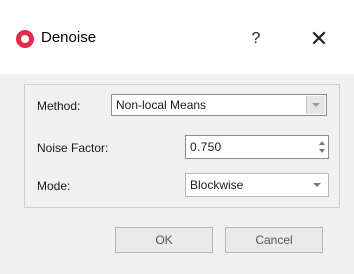  I want to click on window-title: Denoise, so click(69, 37).